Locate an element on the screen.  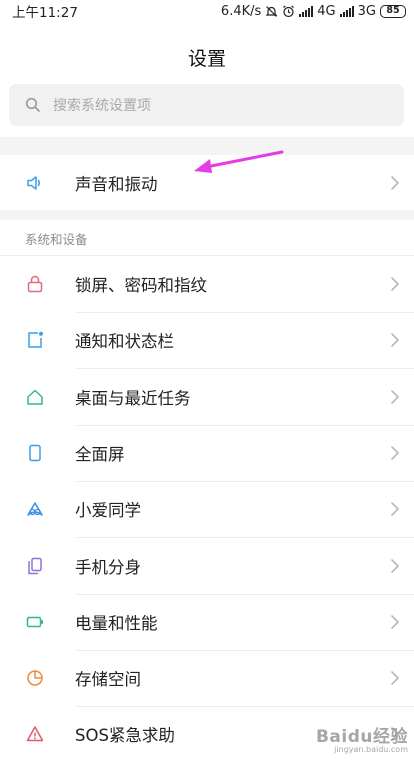
network-type-2: 3G is located at coordinates (366, 11).